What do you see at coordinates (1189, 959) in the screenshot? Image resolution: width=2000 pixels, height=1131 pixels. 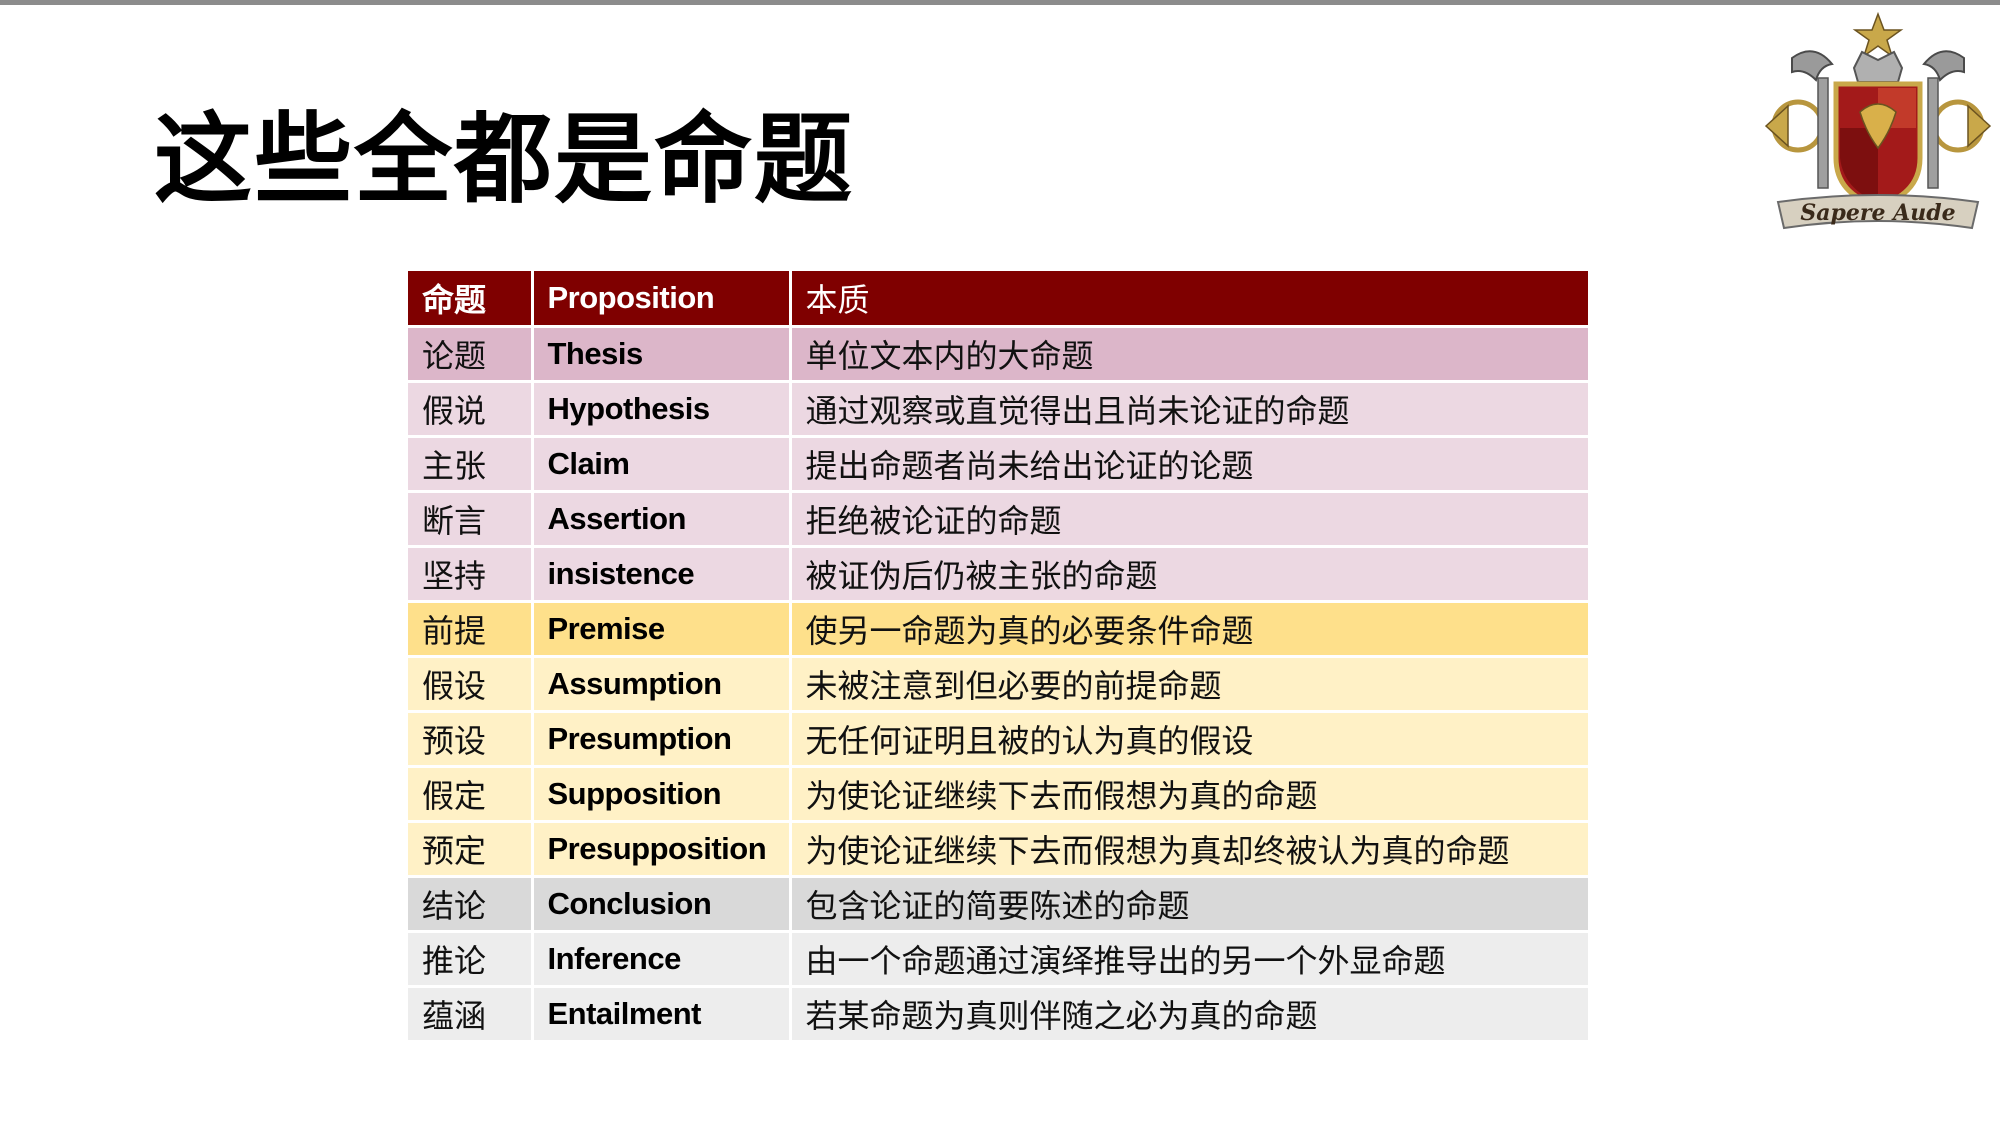 I see `cell-desc: 由一个命题通过演绎推导出的另一个外显命题` at bounding box center [1189, 959].